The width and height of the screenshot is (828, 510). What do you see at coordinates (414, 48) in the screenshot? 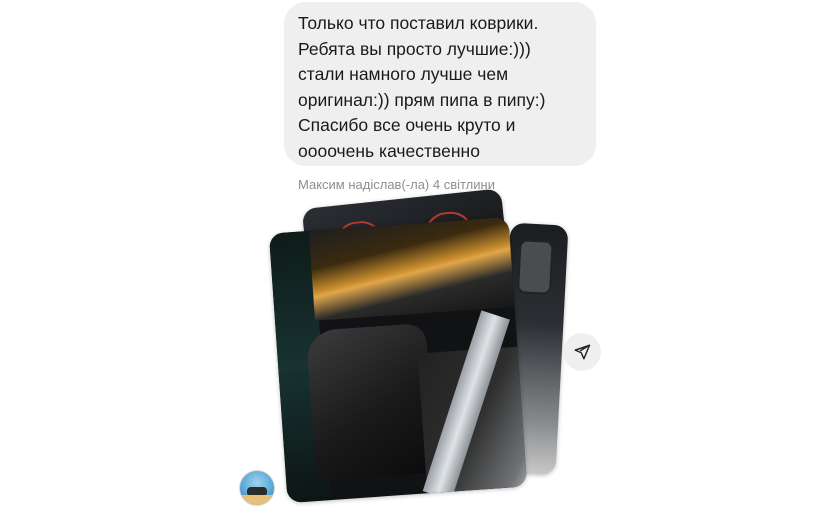
I see `message-line: Ребята вы просто лучшие:)))` at bounding box center [414, 48].